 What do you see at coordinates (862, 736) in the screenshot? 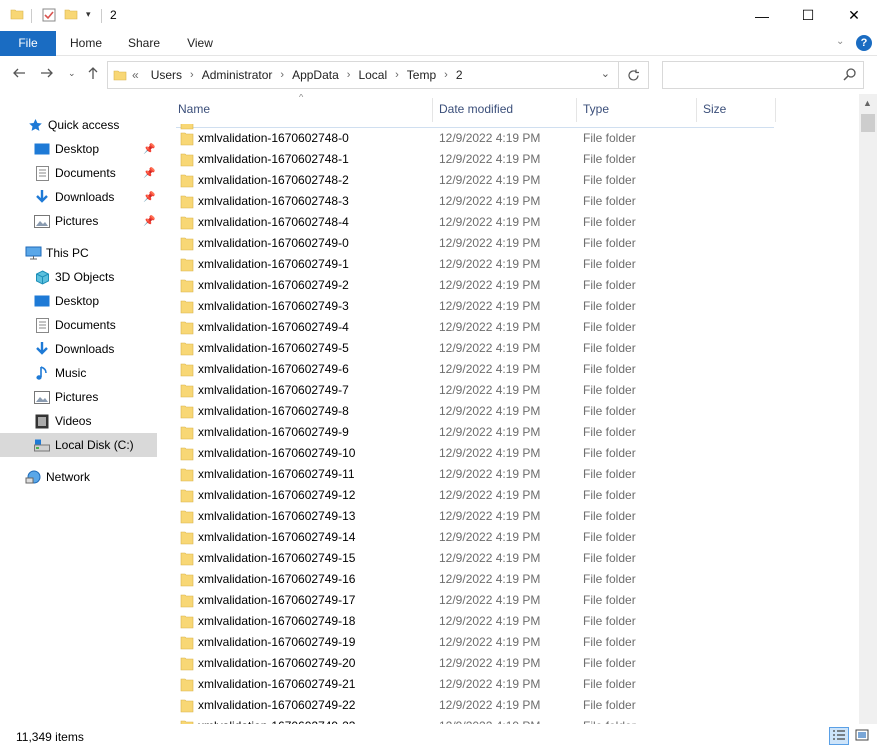
I see `large-icons-view-button` at bounding box center [862, 736].